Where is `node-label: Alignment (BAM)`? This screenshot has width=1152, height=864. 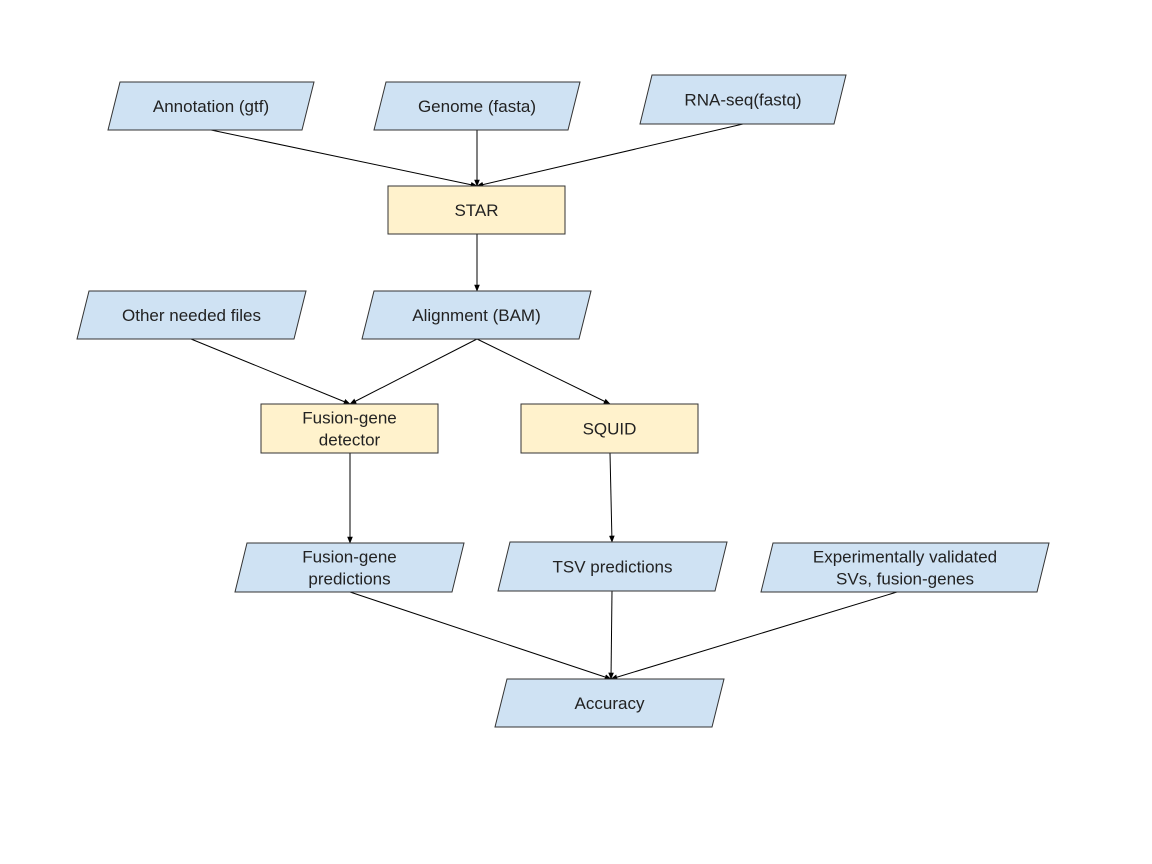
node-label: Alignment (BAM) is located at coordinates (476, 315).